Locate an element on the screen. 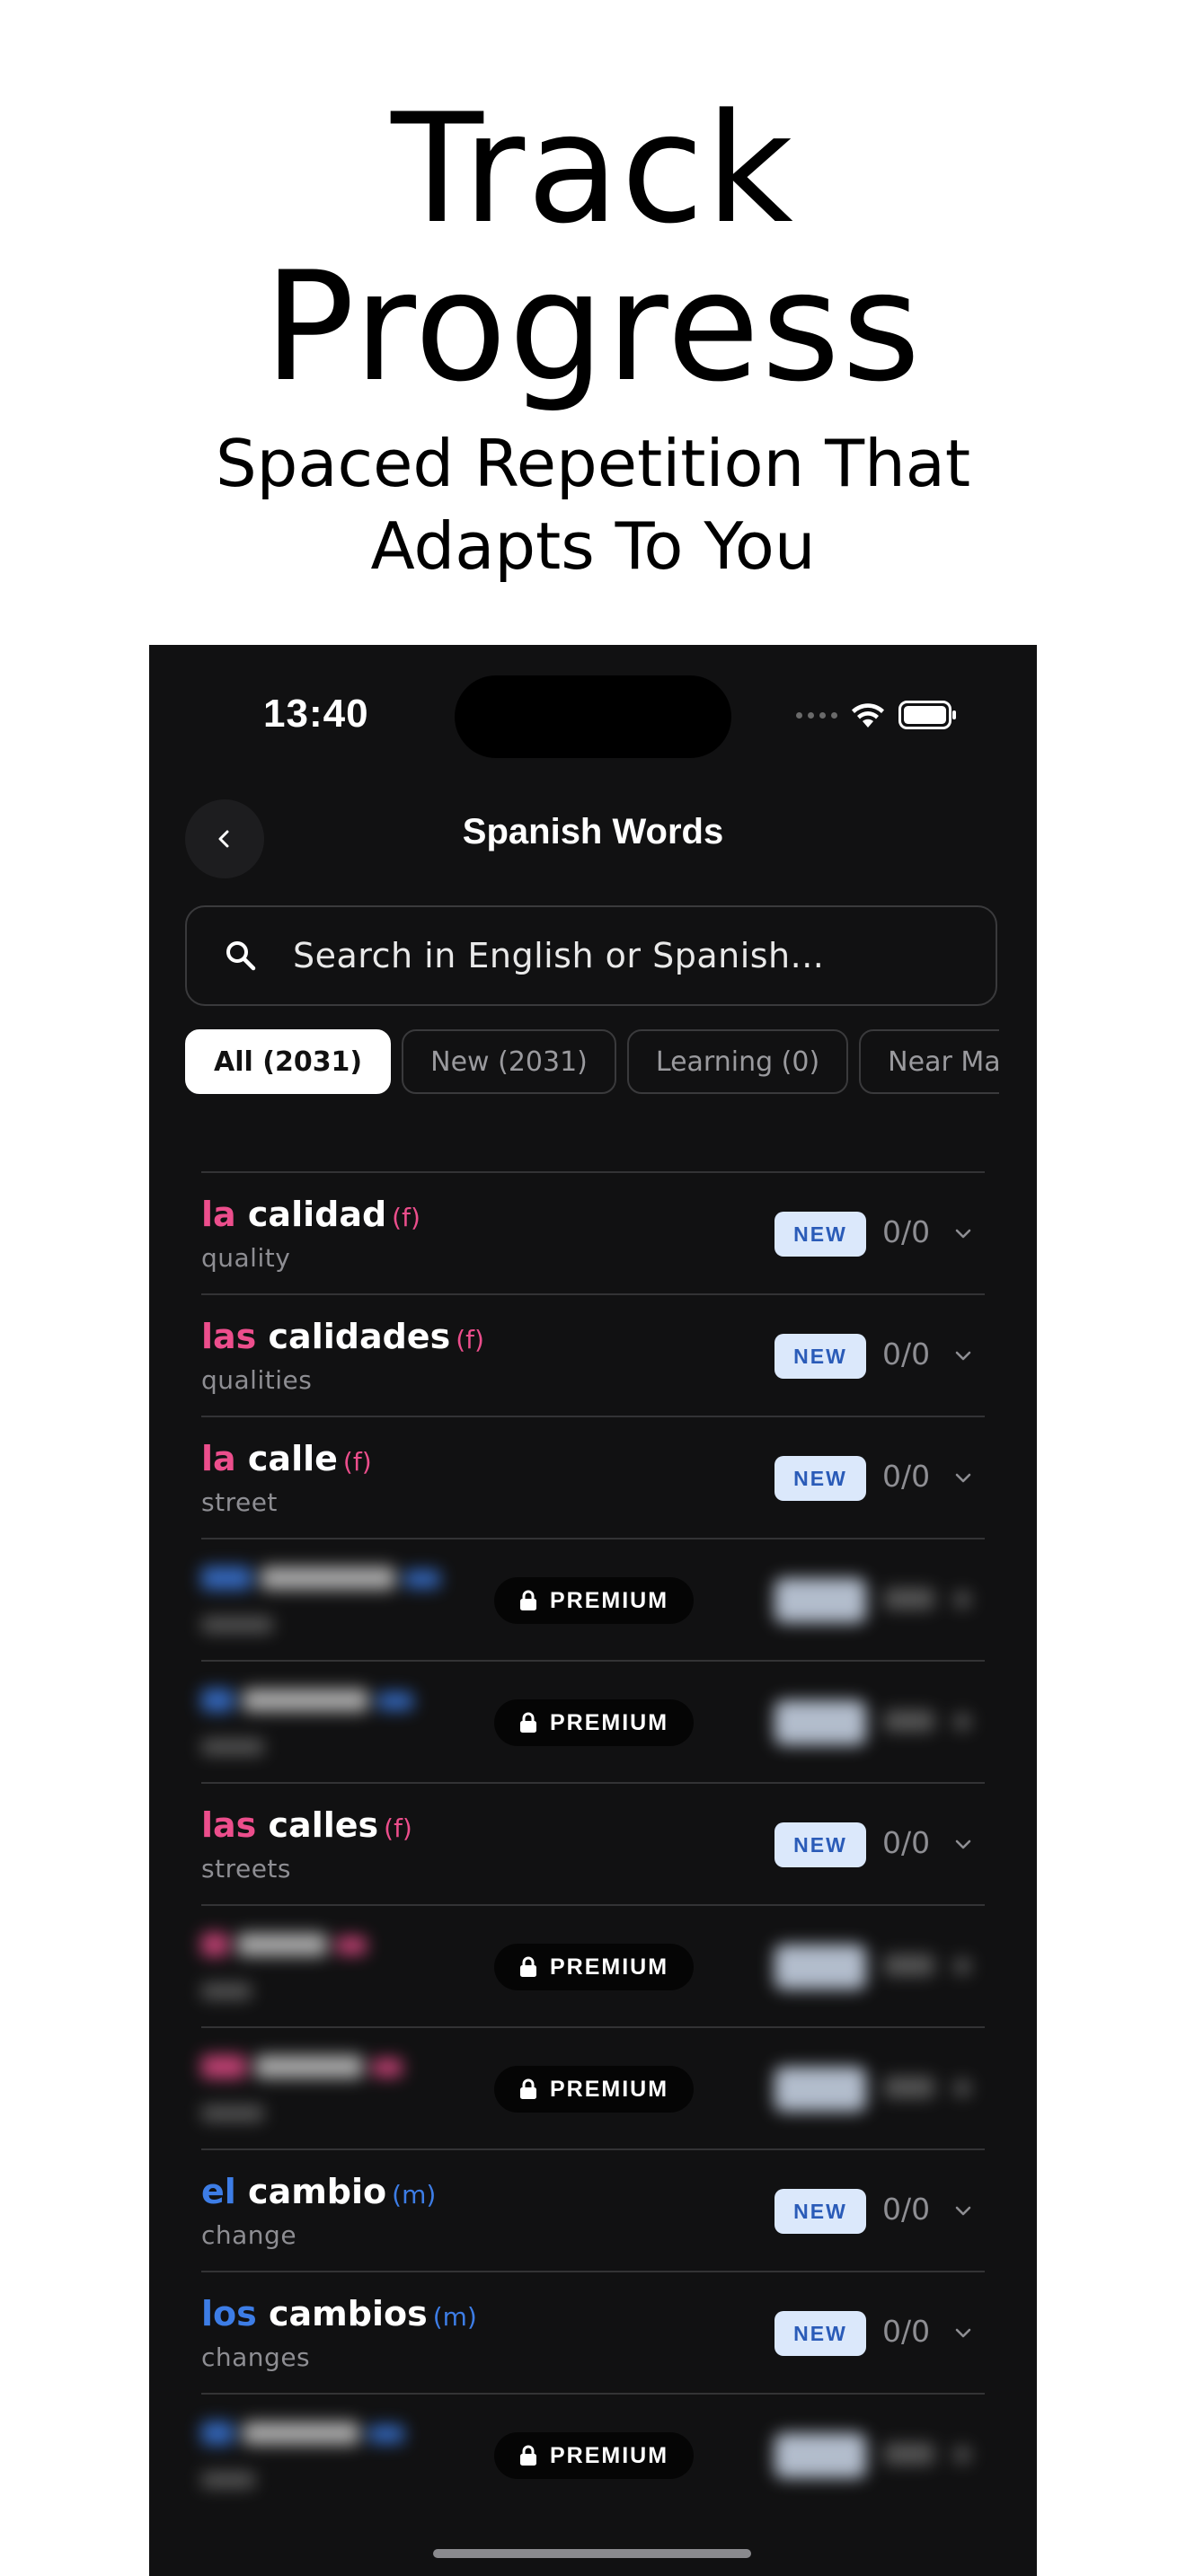 This screenshot has height=2576, width=1186. list-item: la calle (f) street NEW 0/0 is located at coordinates (593, 1478).